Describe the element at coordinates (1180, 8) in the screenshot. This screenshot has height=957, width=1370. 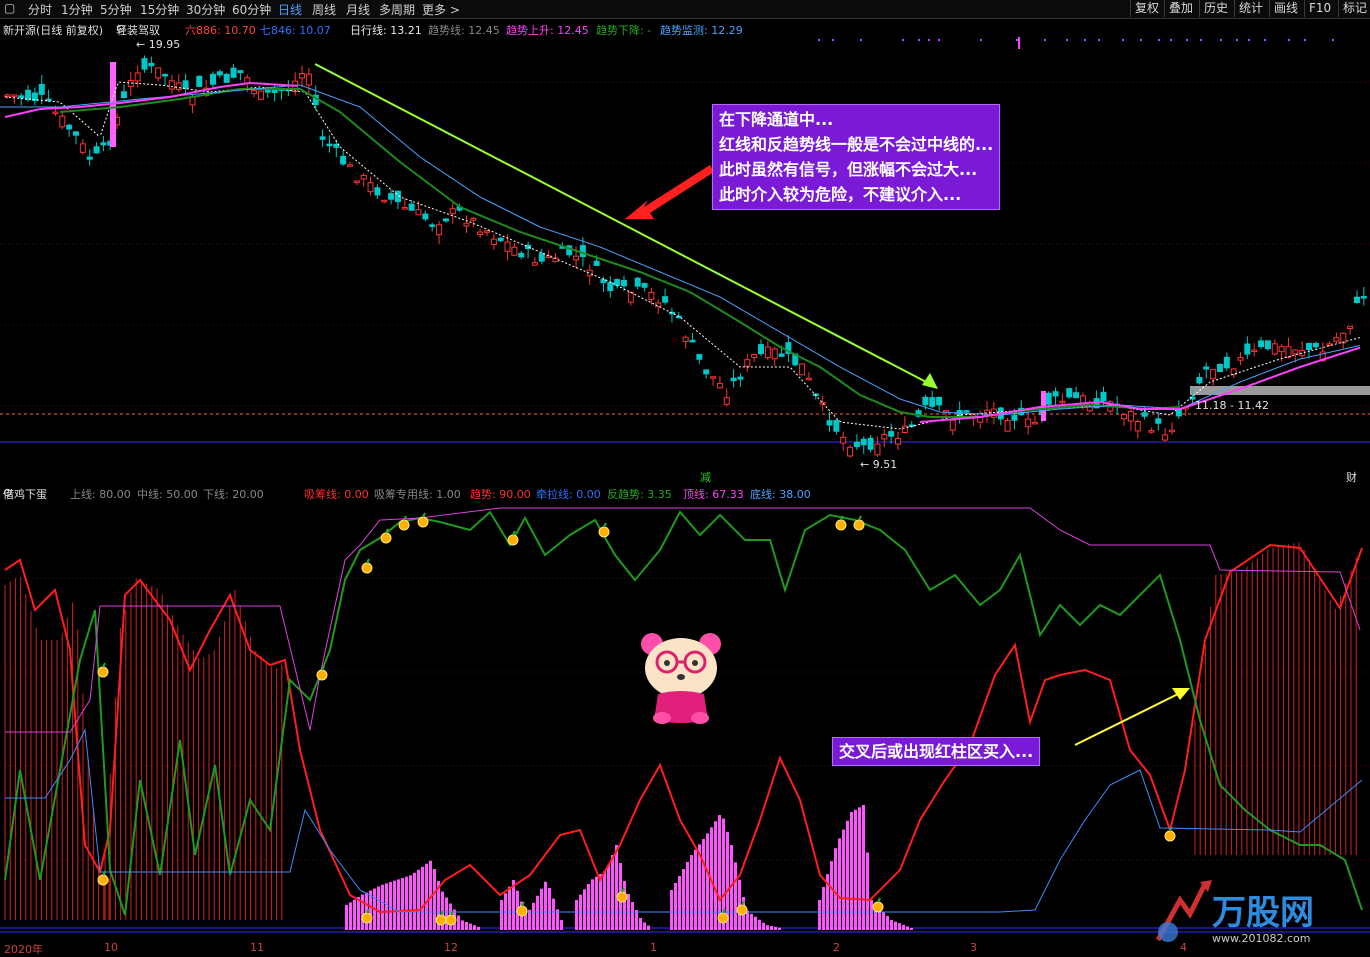
I see `overlay-button: 叠加` at that location.